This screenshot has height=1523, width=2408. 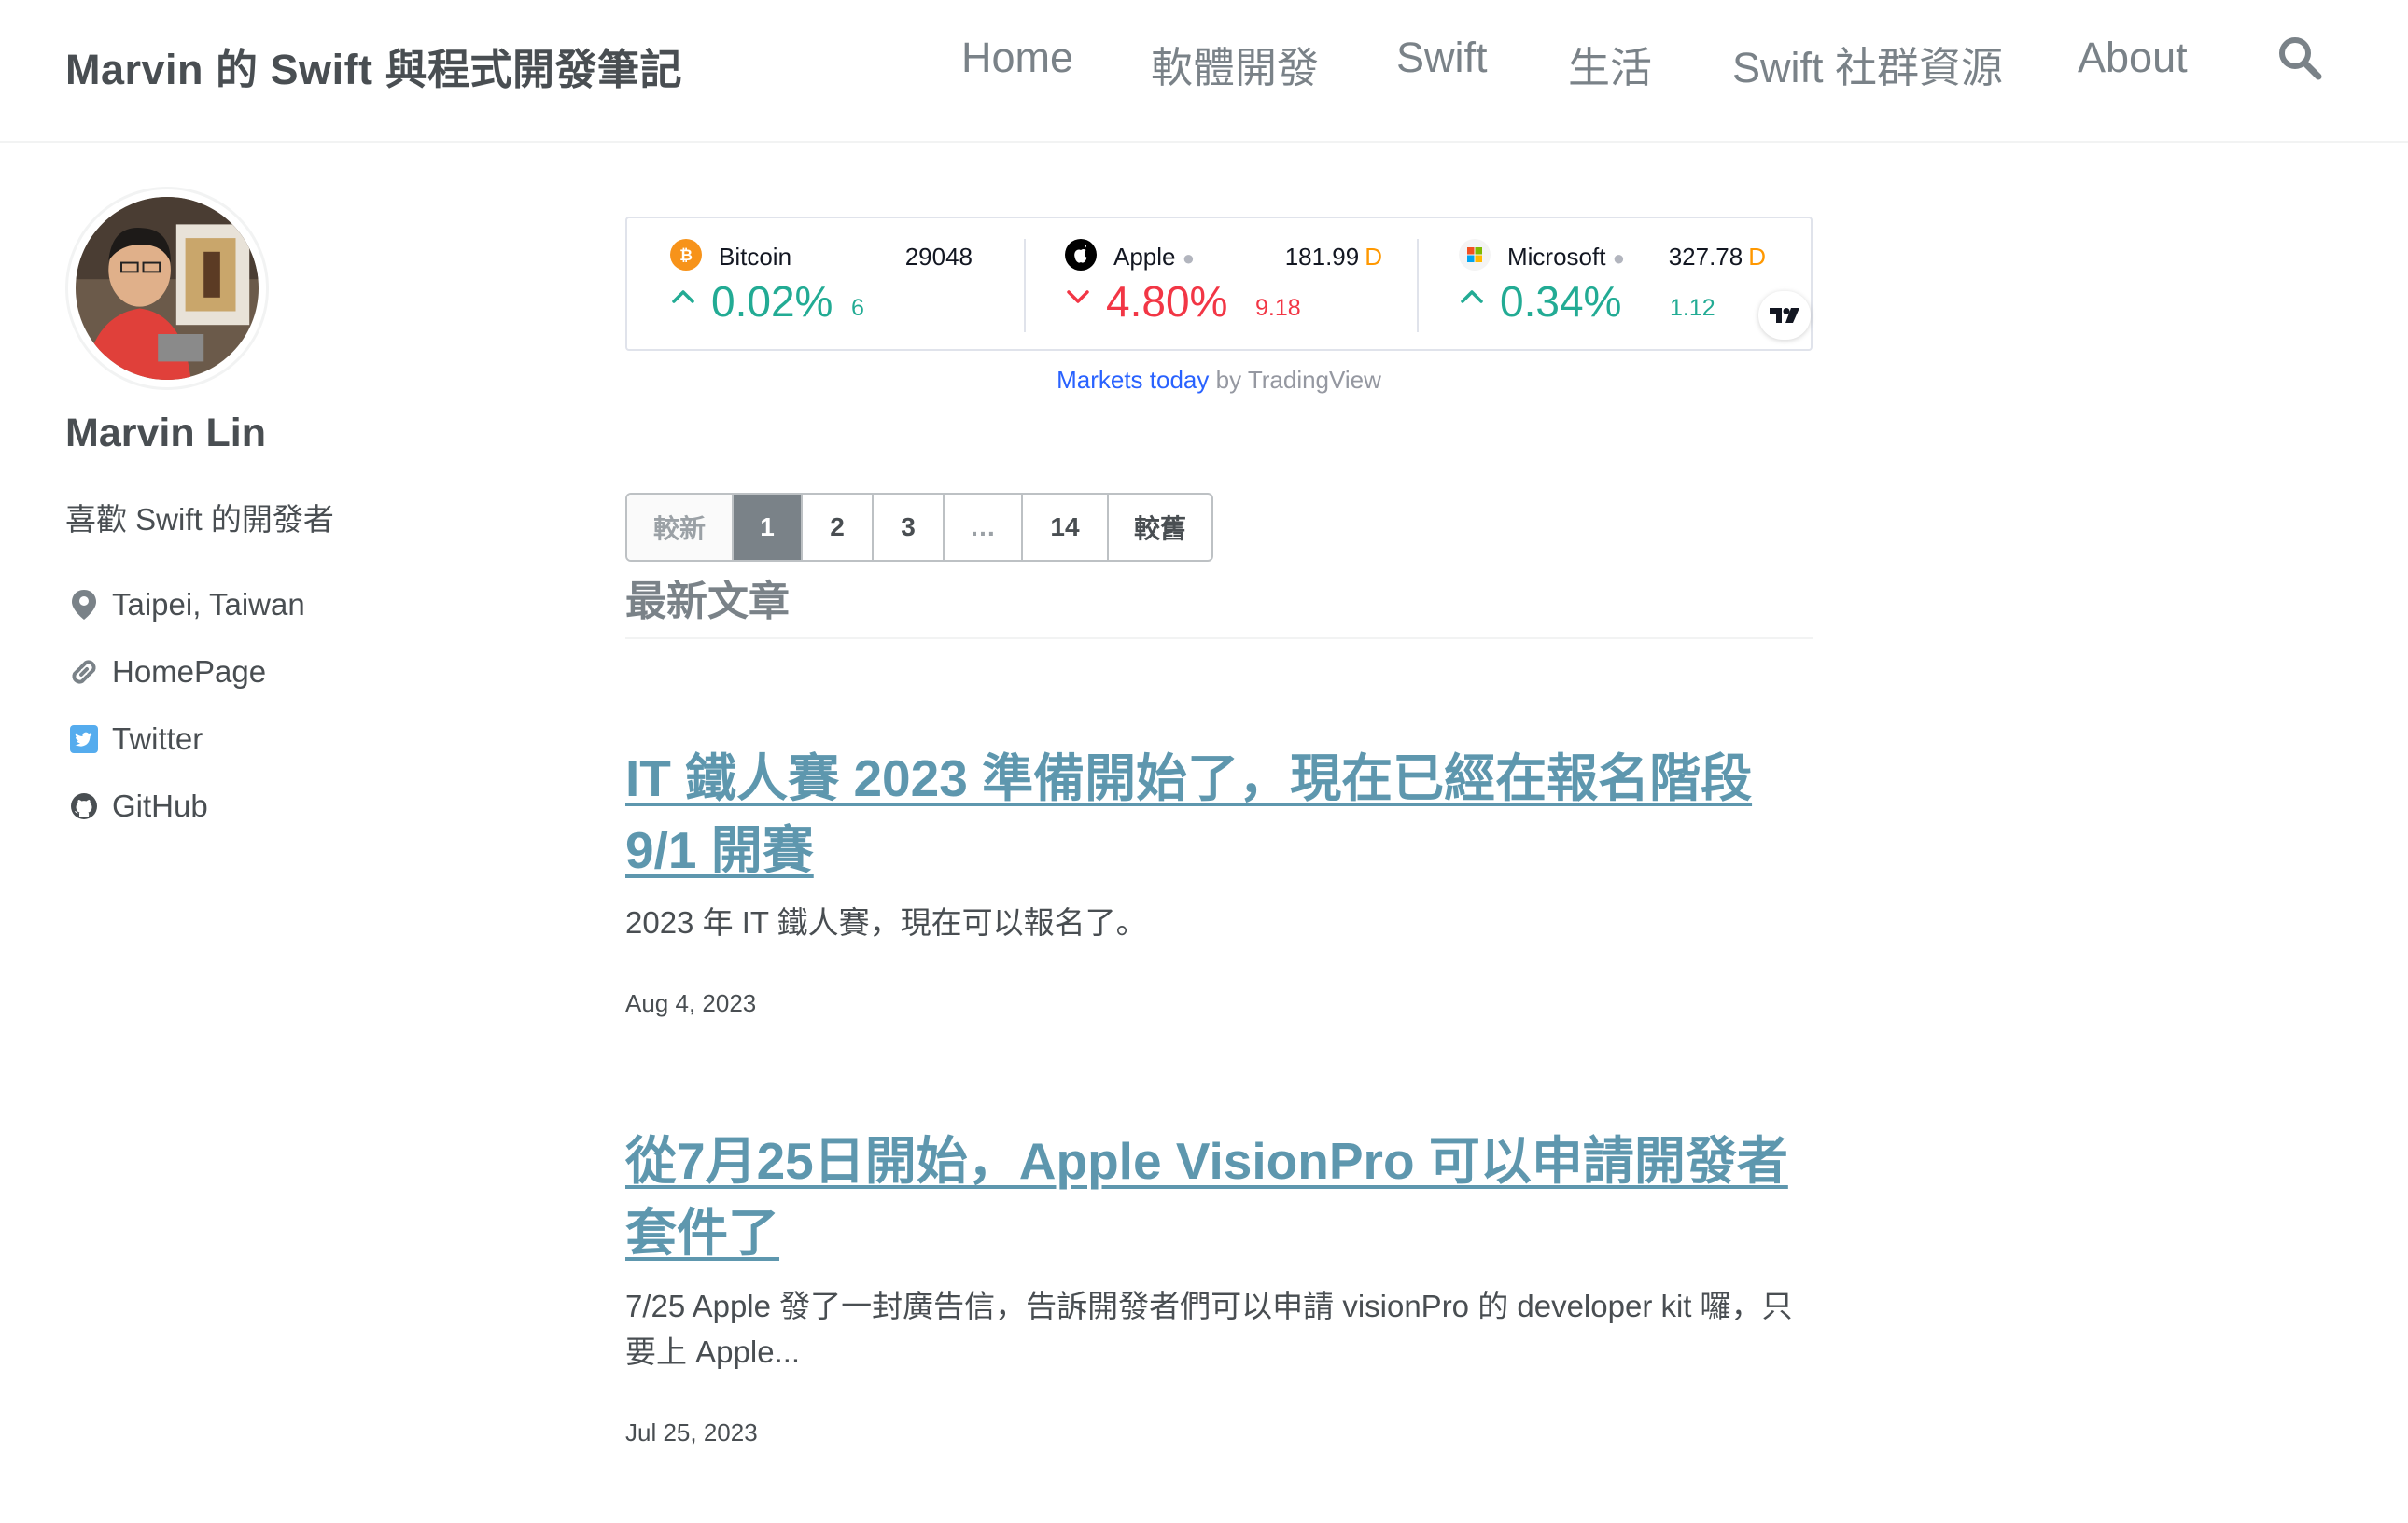 What do you see at coordinates (199, 520) in the screenshot?
I see `author-bio: 喜歡 Swift 的開發者` at bounding box center [199, 520].